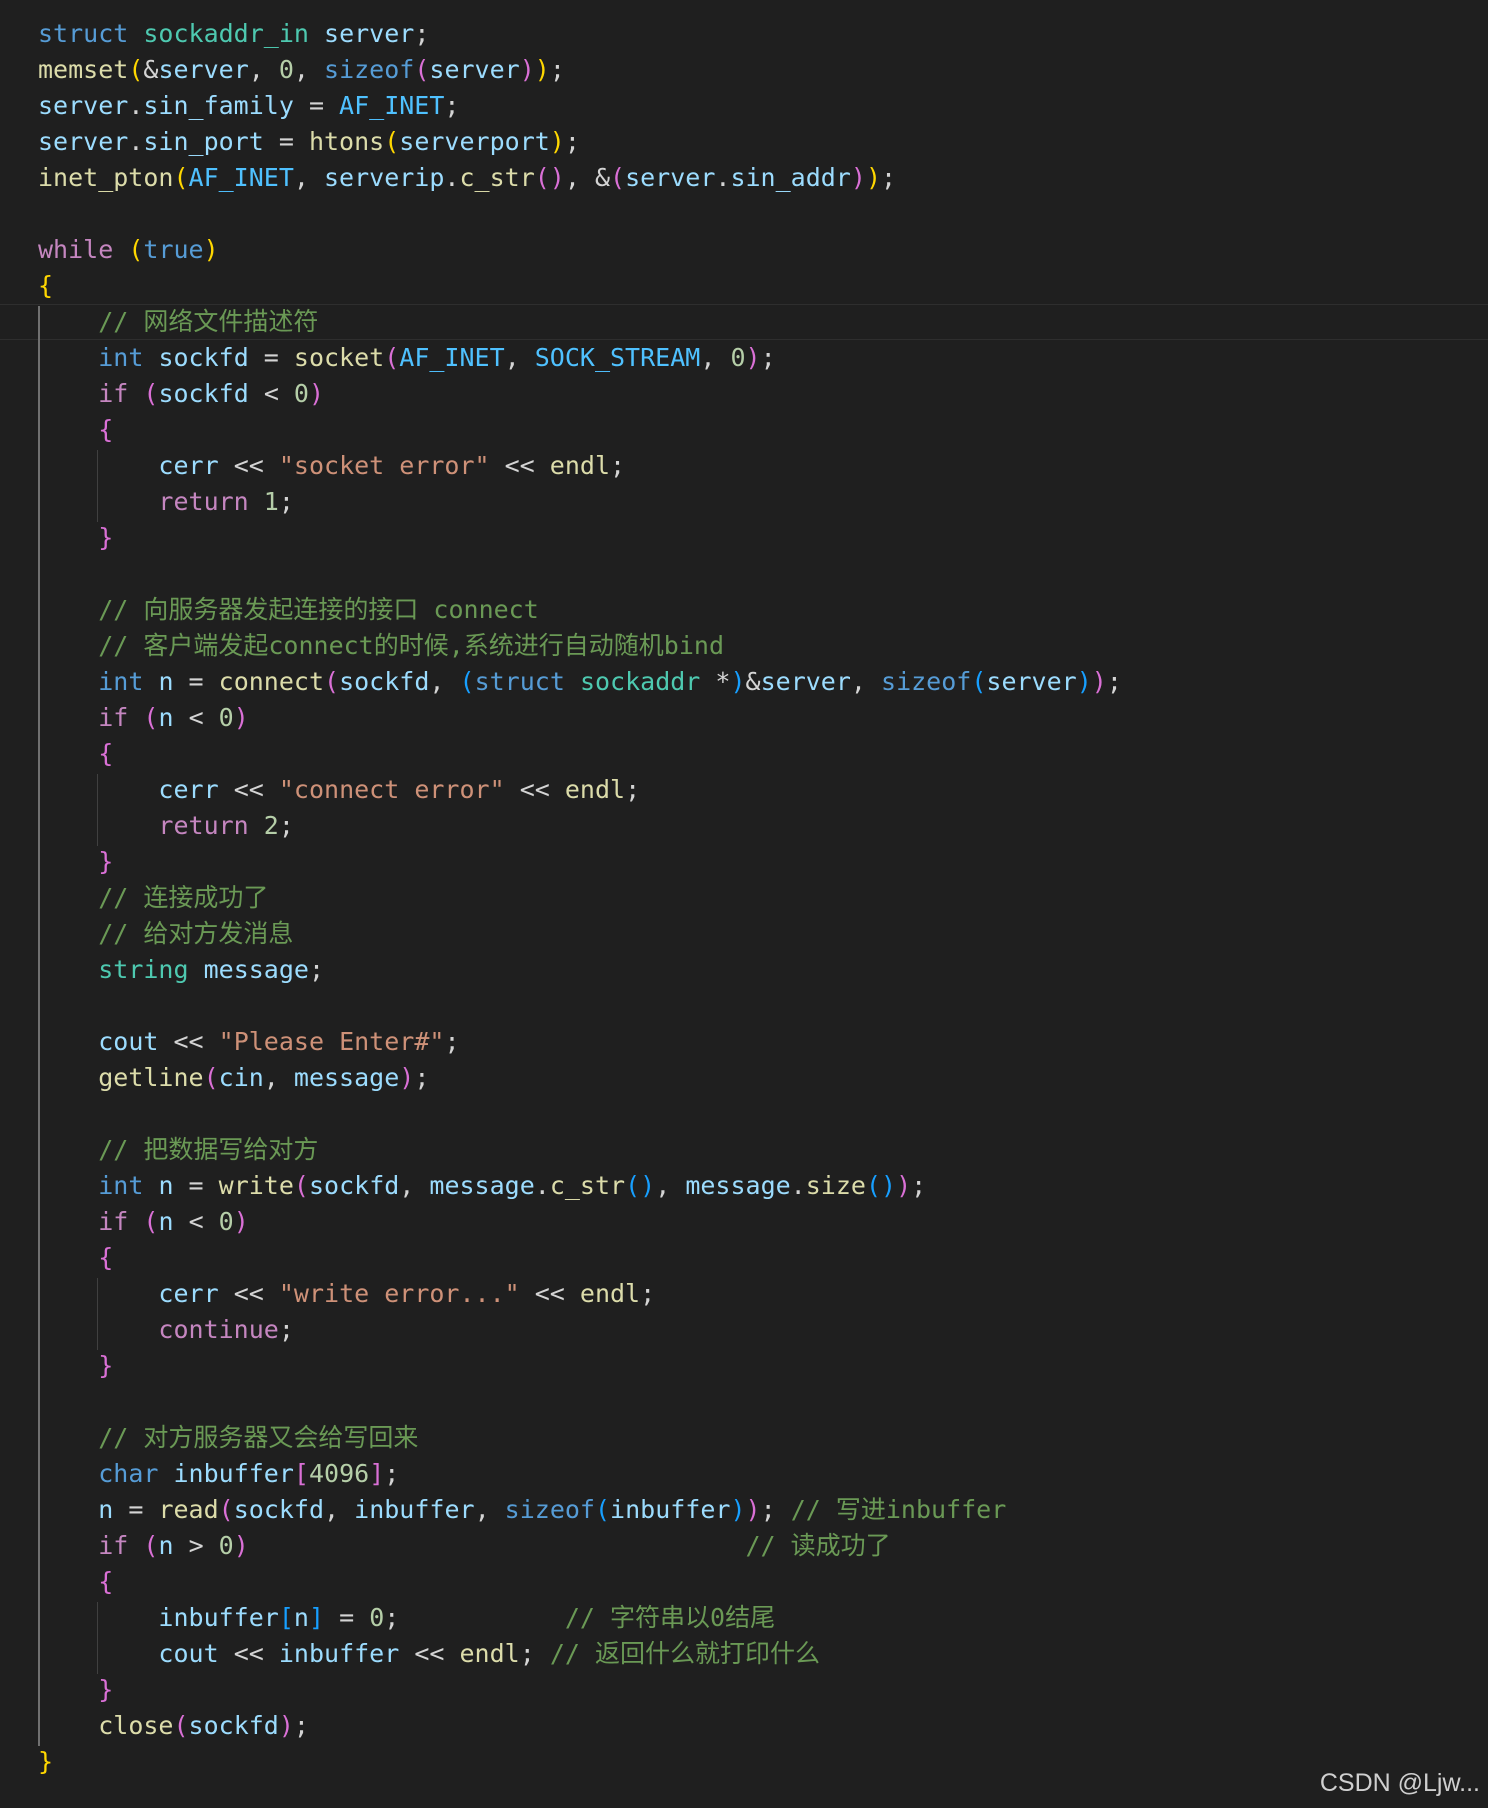 The width and height of the screenshot is (1488, 1808). I want to click on code-token: while, so click(76, 249).